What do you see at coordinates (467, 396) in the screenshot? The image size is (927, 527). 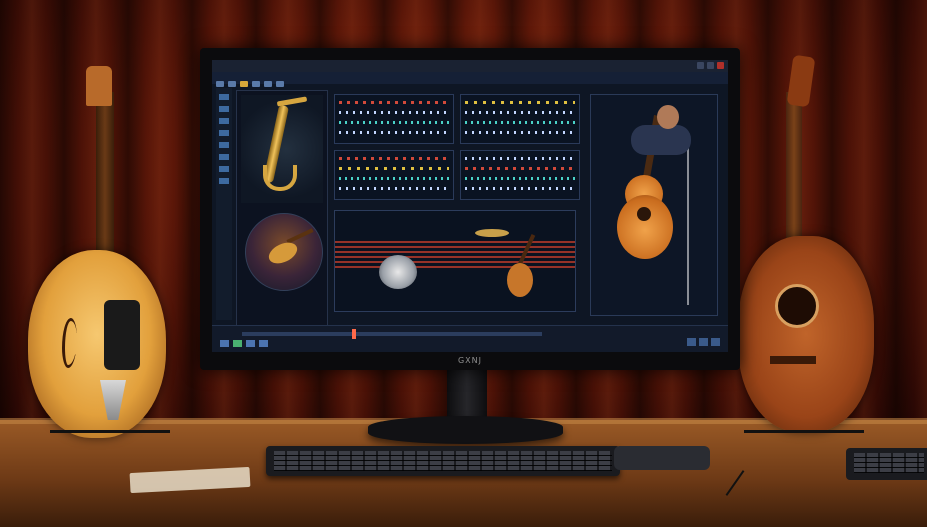 I see `monitor-stand-neck` at bounding box center [467, 396].